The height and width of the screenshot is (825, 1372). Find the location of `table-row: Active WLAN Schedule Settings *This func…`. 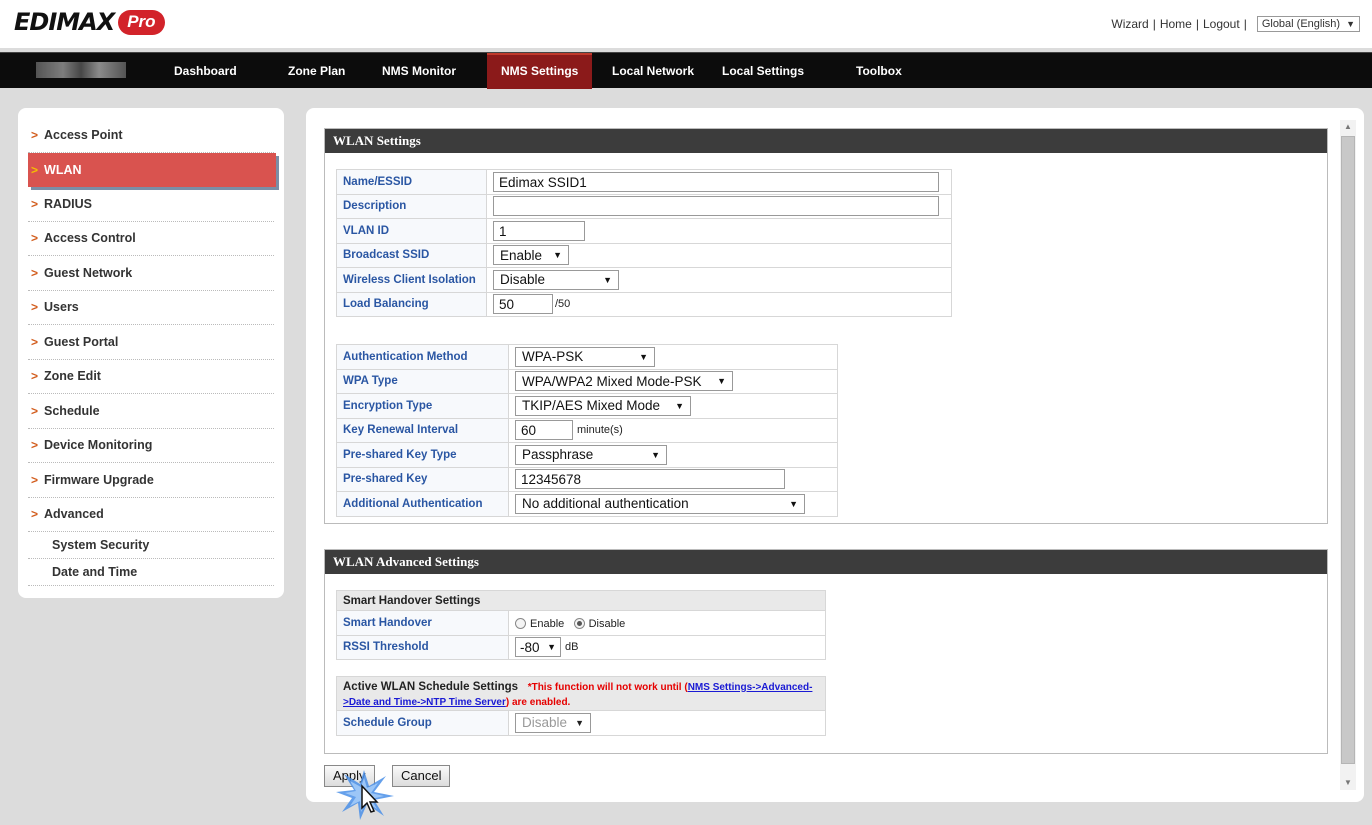

table-row: Active WLAN Schedule Settings *This func… is located at coordinates (581, 693).